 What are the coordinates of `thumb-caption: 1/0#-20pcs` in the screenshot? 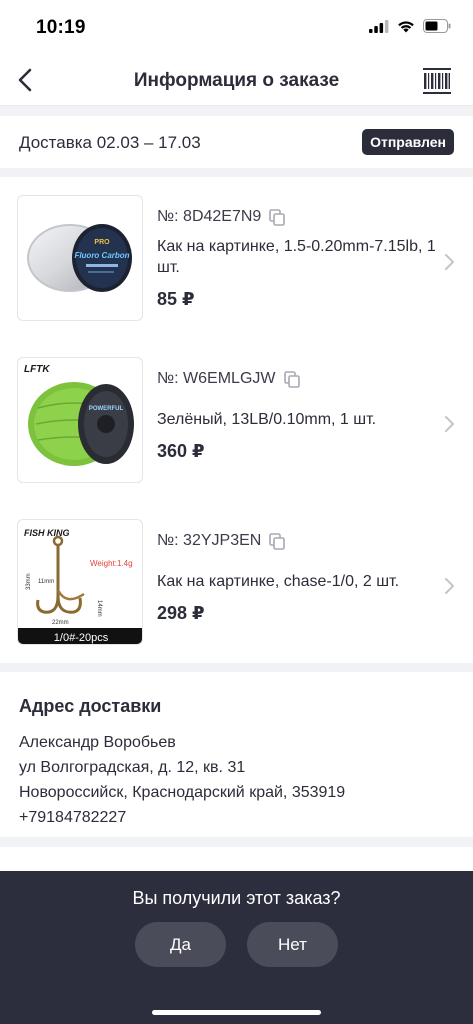 It's located at (81, 638).